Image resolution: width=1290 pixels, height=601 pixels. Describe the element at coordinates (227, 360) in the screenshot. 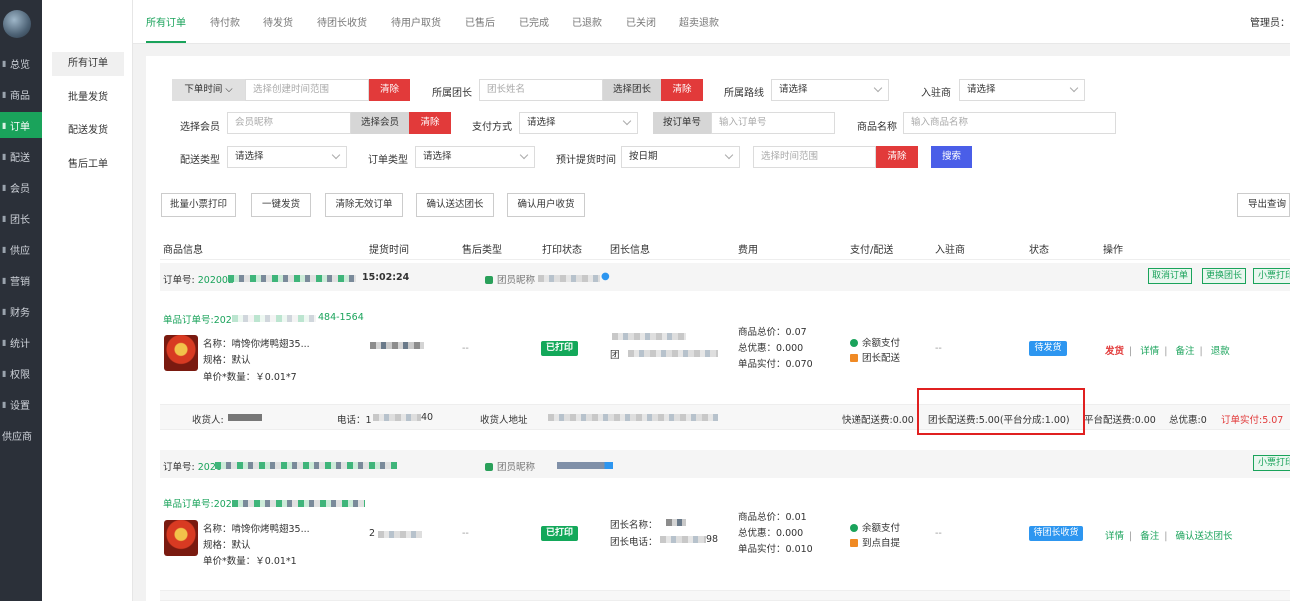

I see `goods-spec: 规格：默认` at that location.